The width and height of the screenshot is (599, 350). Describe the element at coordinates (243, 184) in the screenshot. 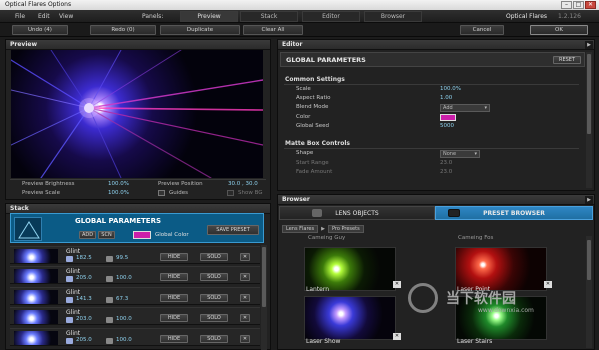

I see `preview-position-value: 30.0 , 30.0` at that location.